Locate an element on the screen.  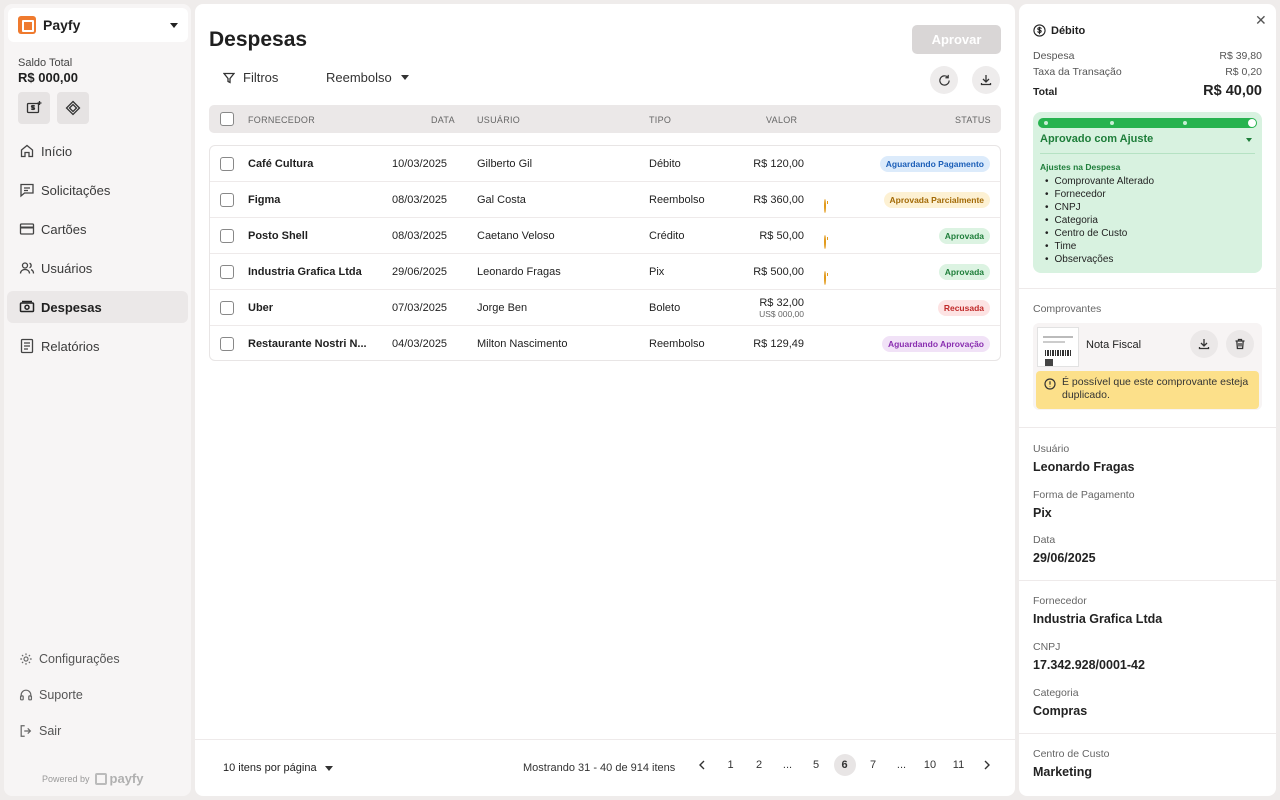
balance: Saldo Total R$ 000,00 is located at coordinates (48, 71).